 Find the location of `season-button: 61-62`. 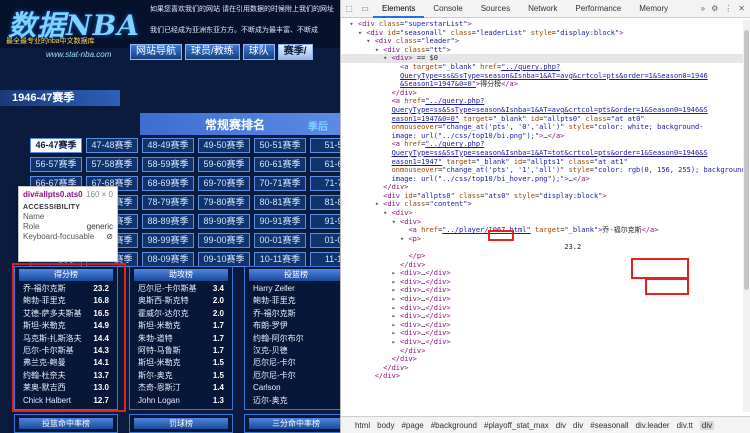

season-button: 61-62 is located at coordinates (325, 164).